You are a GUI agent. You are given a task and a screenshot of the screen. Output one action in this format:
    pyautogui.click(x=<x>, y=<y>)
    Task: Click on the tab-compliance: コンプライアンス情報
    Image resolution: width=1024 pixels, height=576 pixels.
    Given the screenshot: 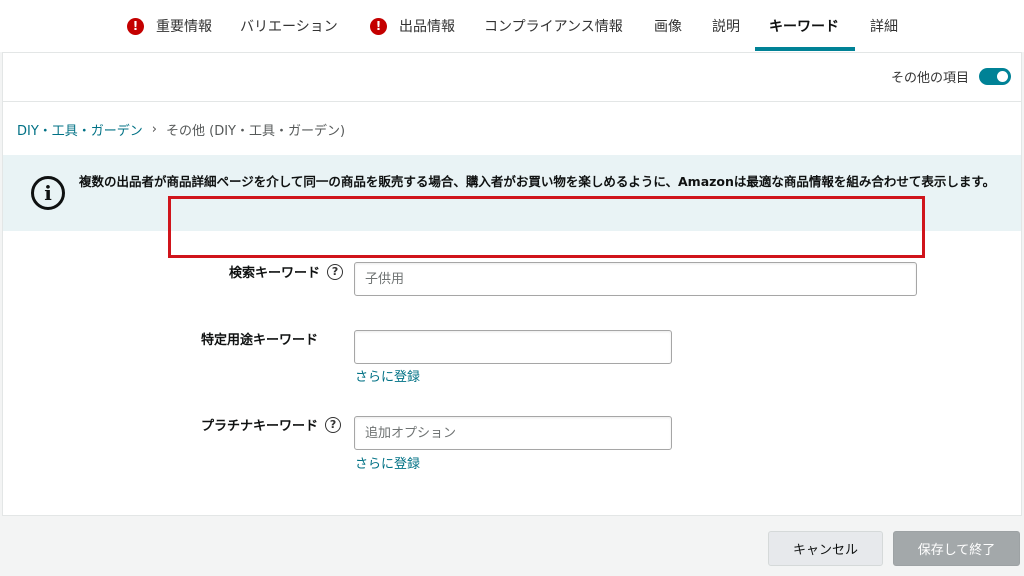 What is the action you would take?
    pyautogui.click(x=553, y=26)
    